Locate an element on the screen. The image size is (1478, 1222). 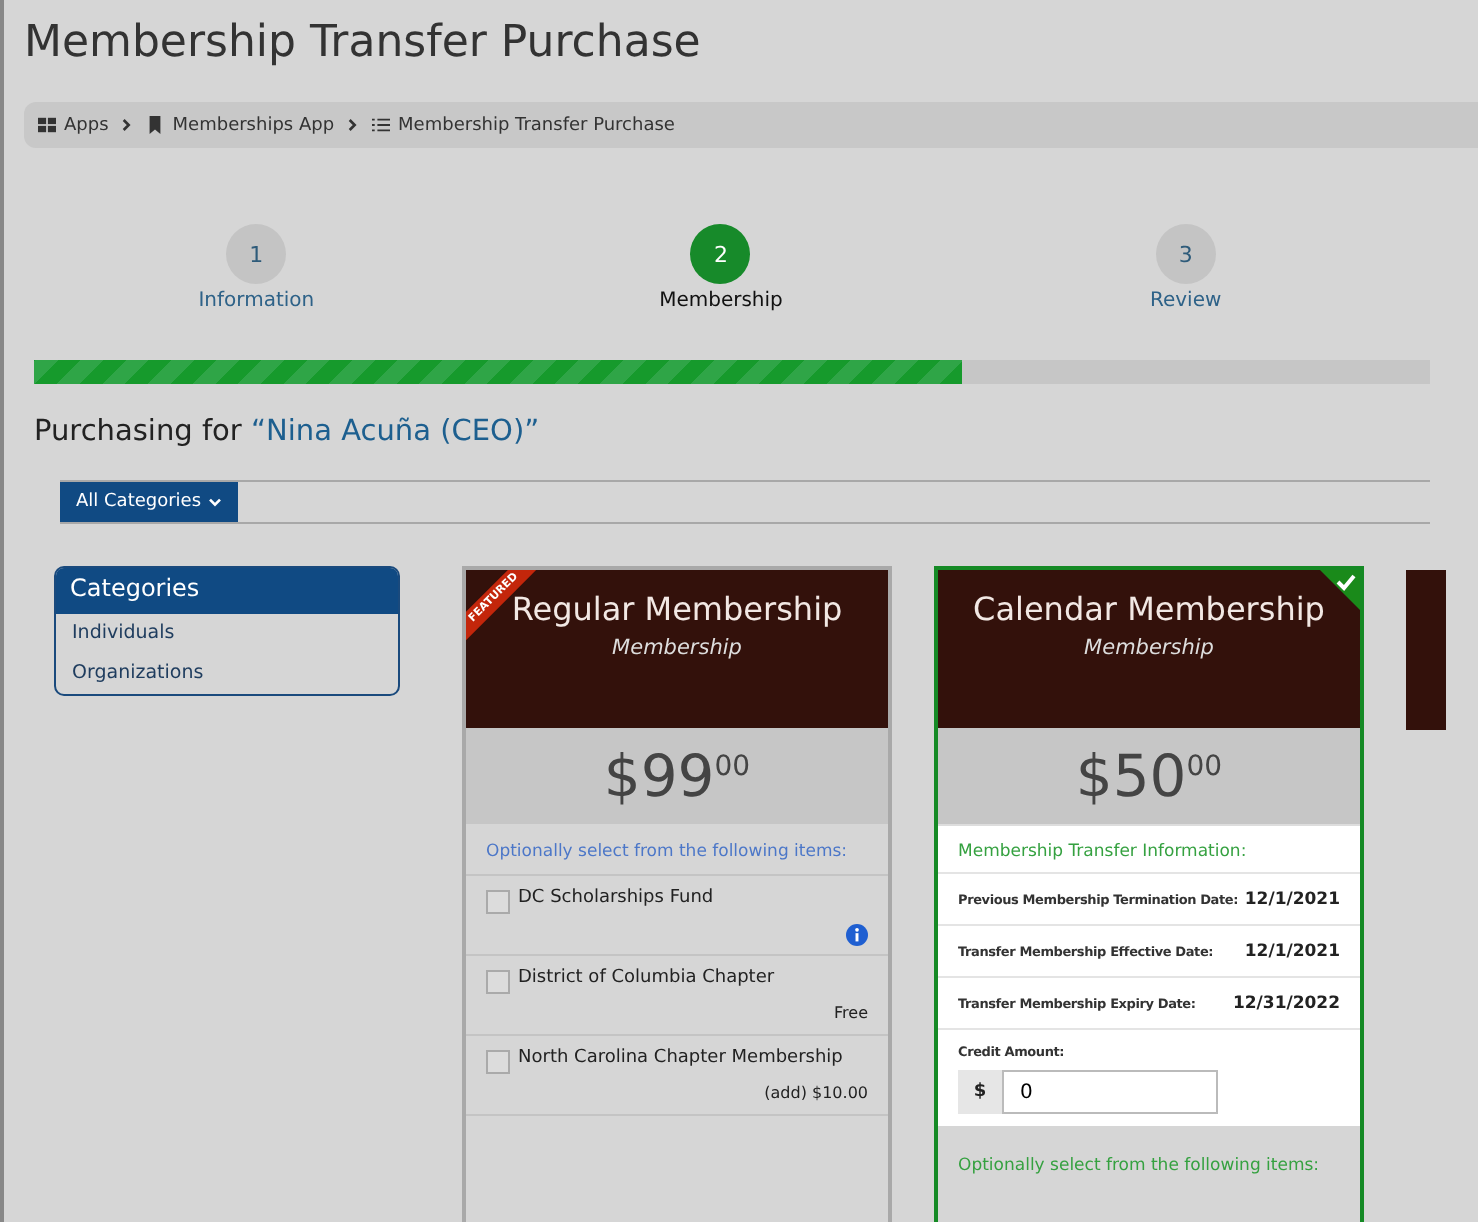
option-item: District of Columbia Chapter Free is located at coordinates (677, 996).